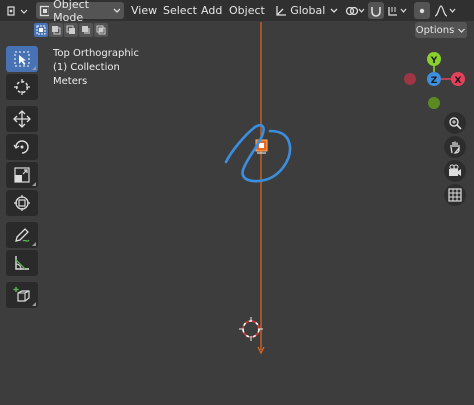  I want to click on select-new-icon, so click(41, 30).